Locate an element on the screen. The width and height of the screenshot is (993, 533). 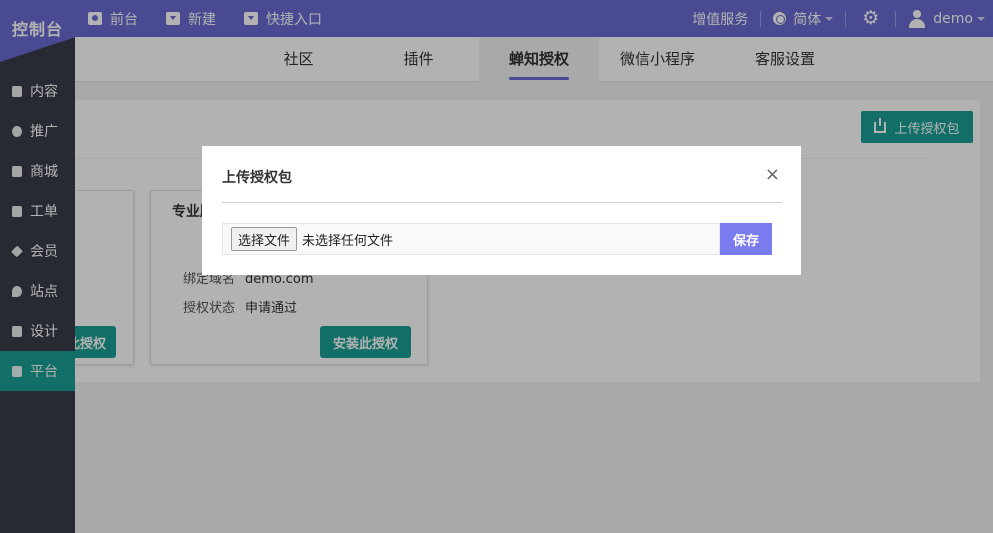
choose-file-button: 选择文件 is located at coordinates (264, 239).